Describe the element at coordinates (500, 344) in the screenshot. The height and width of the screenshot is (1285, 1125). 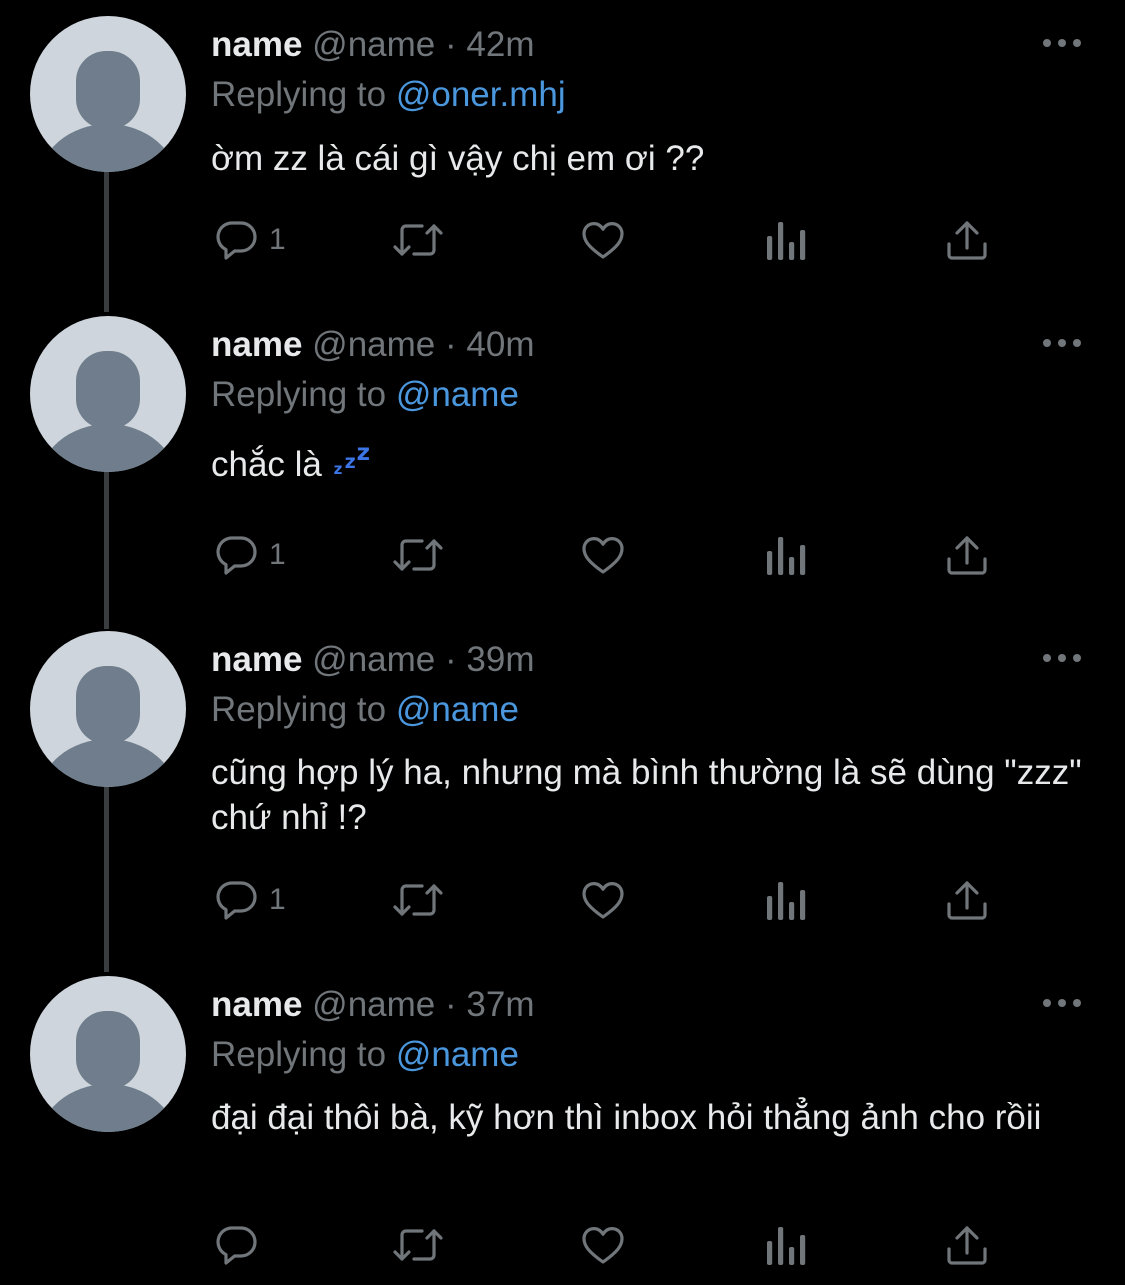
I see `timestamp: 40m` at that location.